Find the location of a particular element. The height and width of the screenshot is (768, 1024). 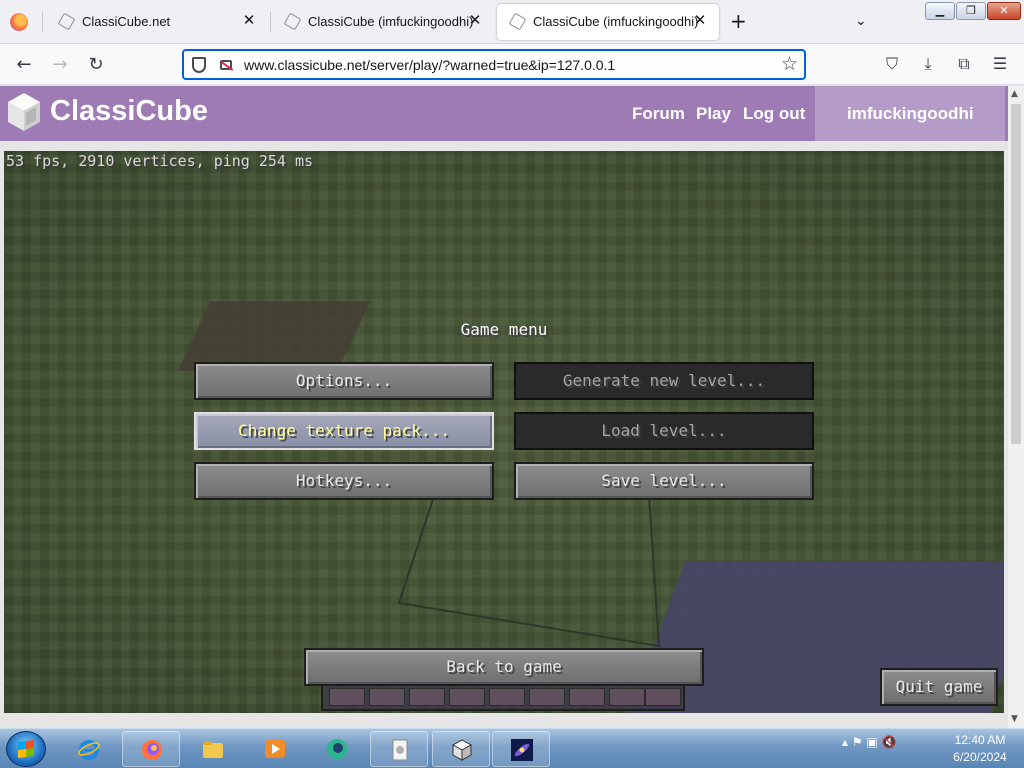

firefox-icon is located at coordinates (152, 750).